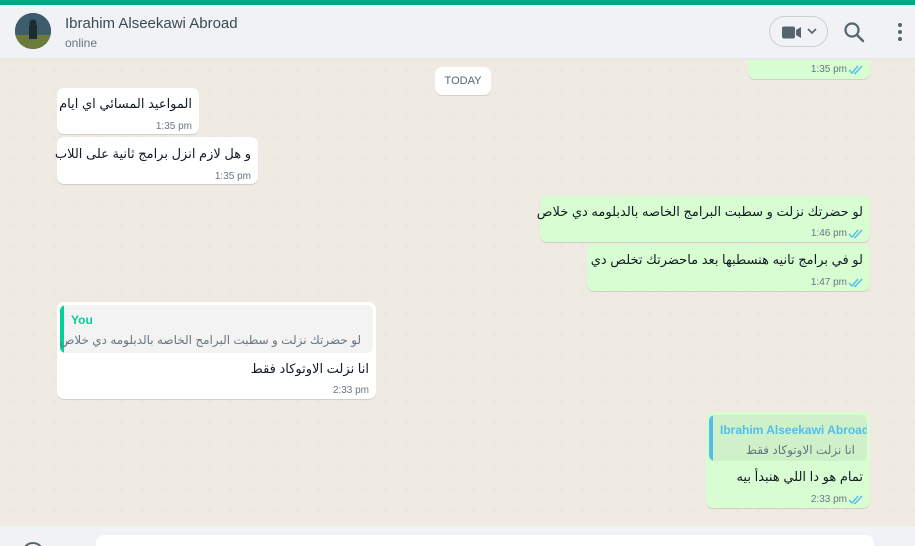 The image size is (915, 546). Describe the element at coordinates (457, 32) in the screenshot. I see `chat-header: Ibrahim Alseekawi Abroad online` at that location.